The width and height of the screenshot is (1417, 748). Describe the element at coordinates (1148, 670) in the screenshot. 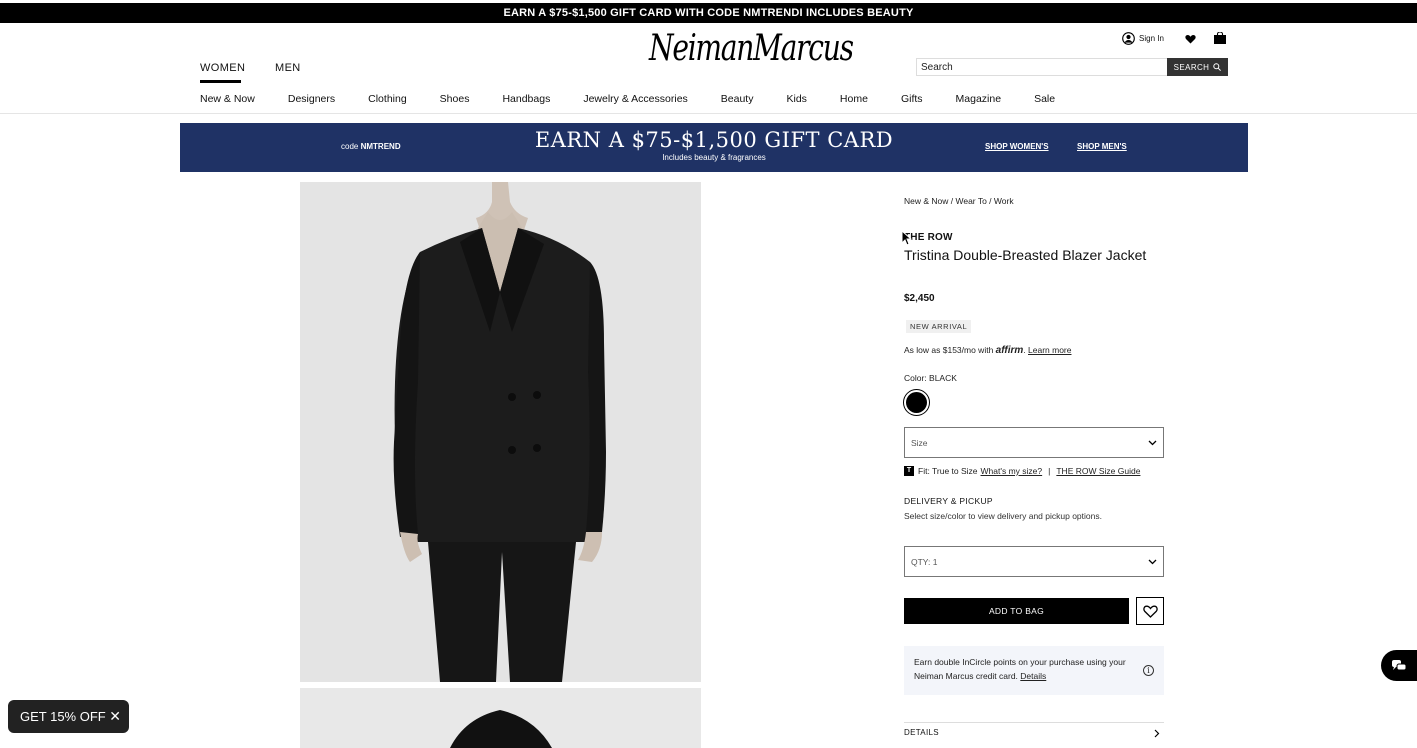

I see `info-icon: i` at that location.